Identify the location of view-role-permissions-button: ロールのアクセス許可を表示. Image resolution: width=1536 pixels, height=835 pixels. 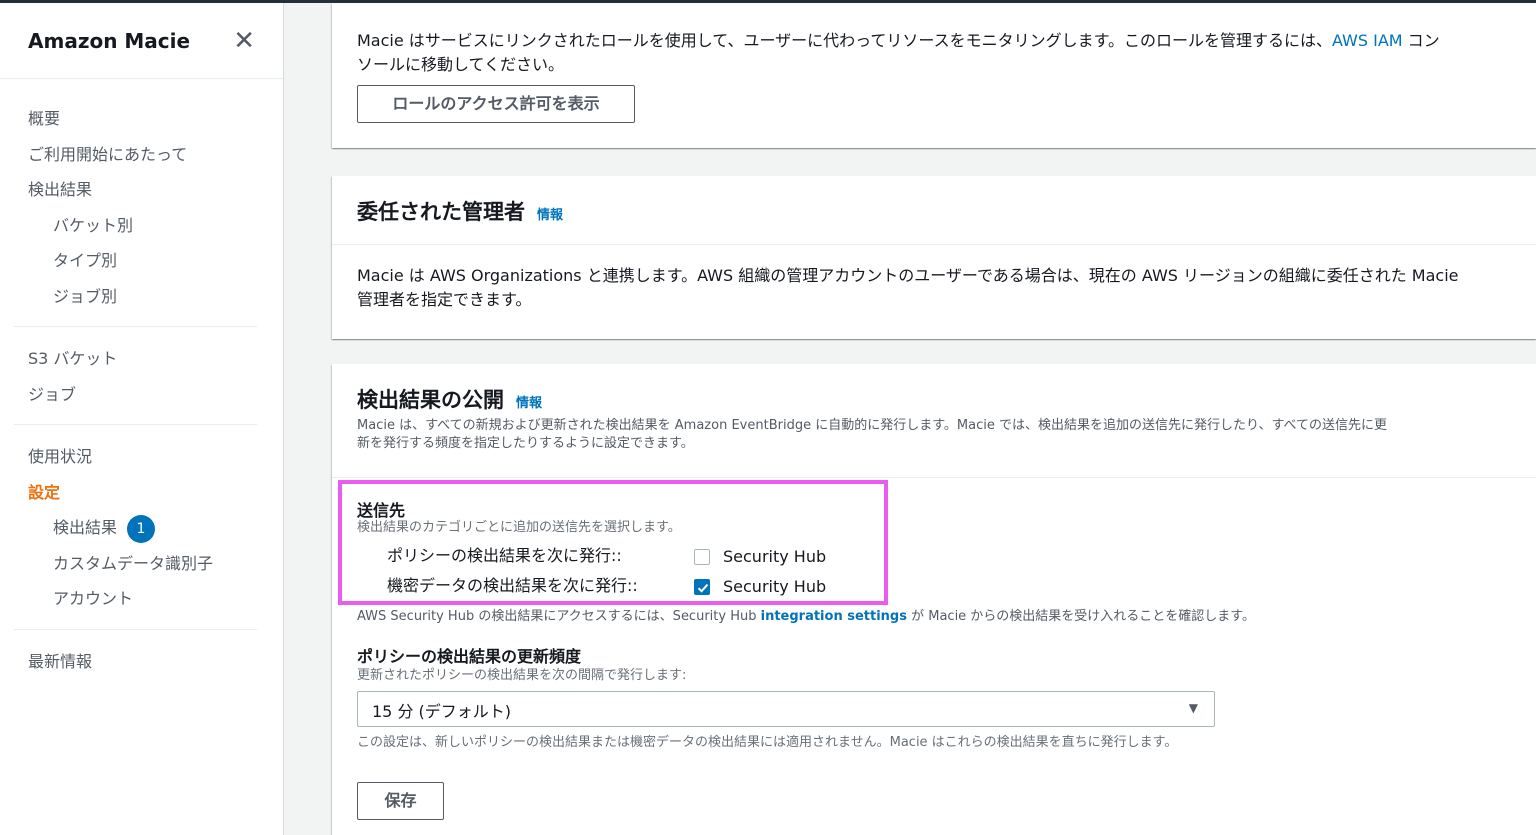
(496, 104).